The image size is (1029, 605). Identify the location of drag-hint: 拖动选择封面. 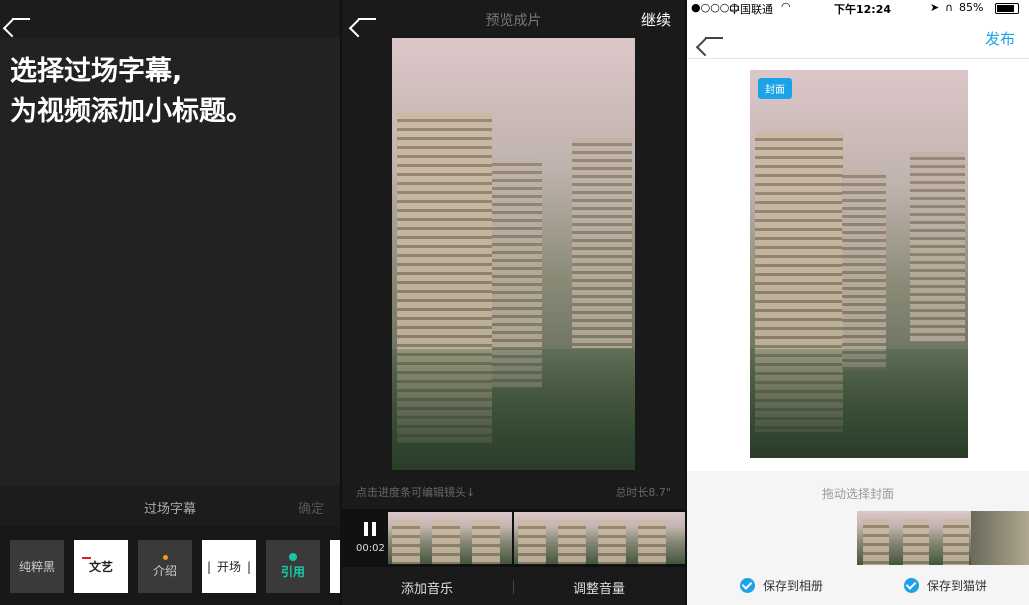
(857, 494).